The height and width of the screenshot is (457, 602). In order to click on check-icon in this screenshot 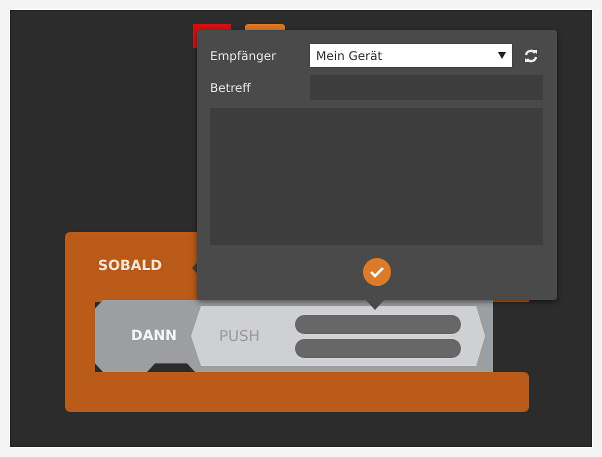, I will do `click(377, 272)`.